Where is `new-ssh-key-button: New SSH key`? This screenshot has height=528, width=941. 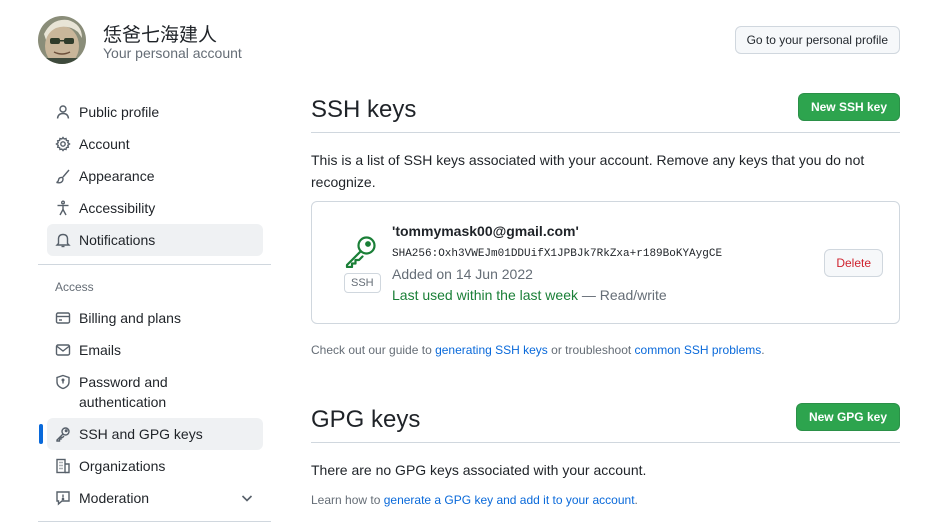 new-ssh-key-button: New SSH key is located at coordinates (848, 107).